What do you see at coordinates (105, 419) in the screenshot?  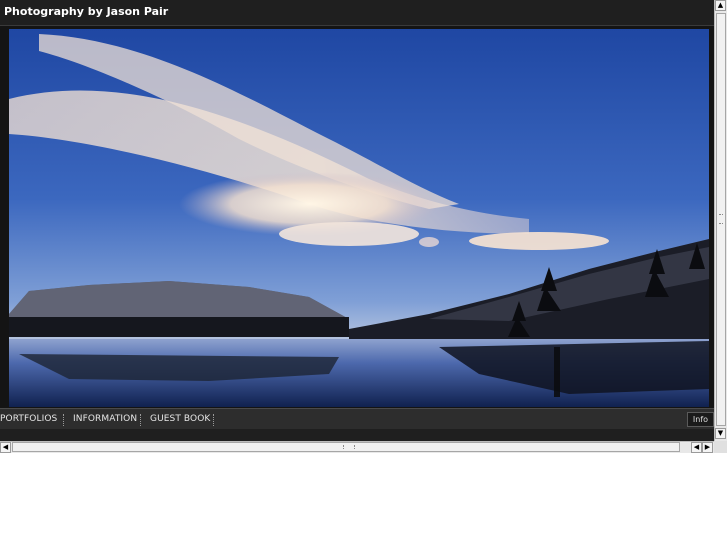 I see `nav-information: INFORMATION` at bounding box center [105, 419].